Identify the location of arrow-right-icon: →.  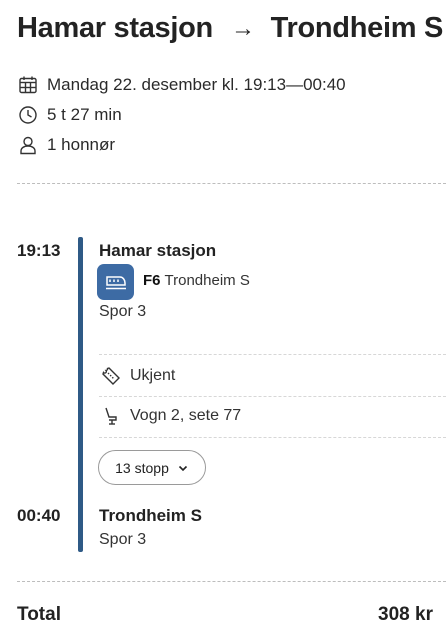
(242, 28).